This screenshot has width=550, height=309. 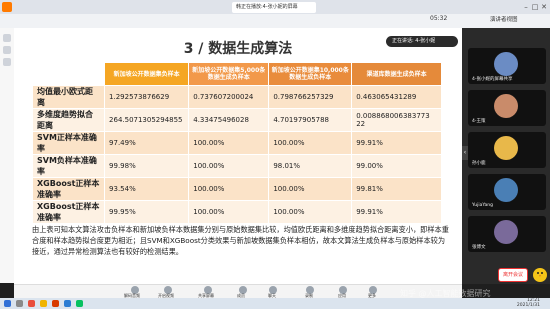 I want to click on maximize-button: □, so click(x=535, y=7).